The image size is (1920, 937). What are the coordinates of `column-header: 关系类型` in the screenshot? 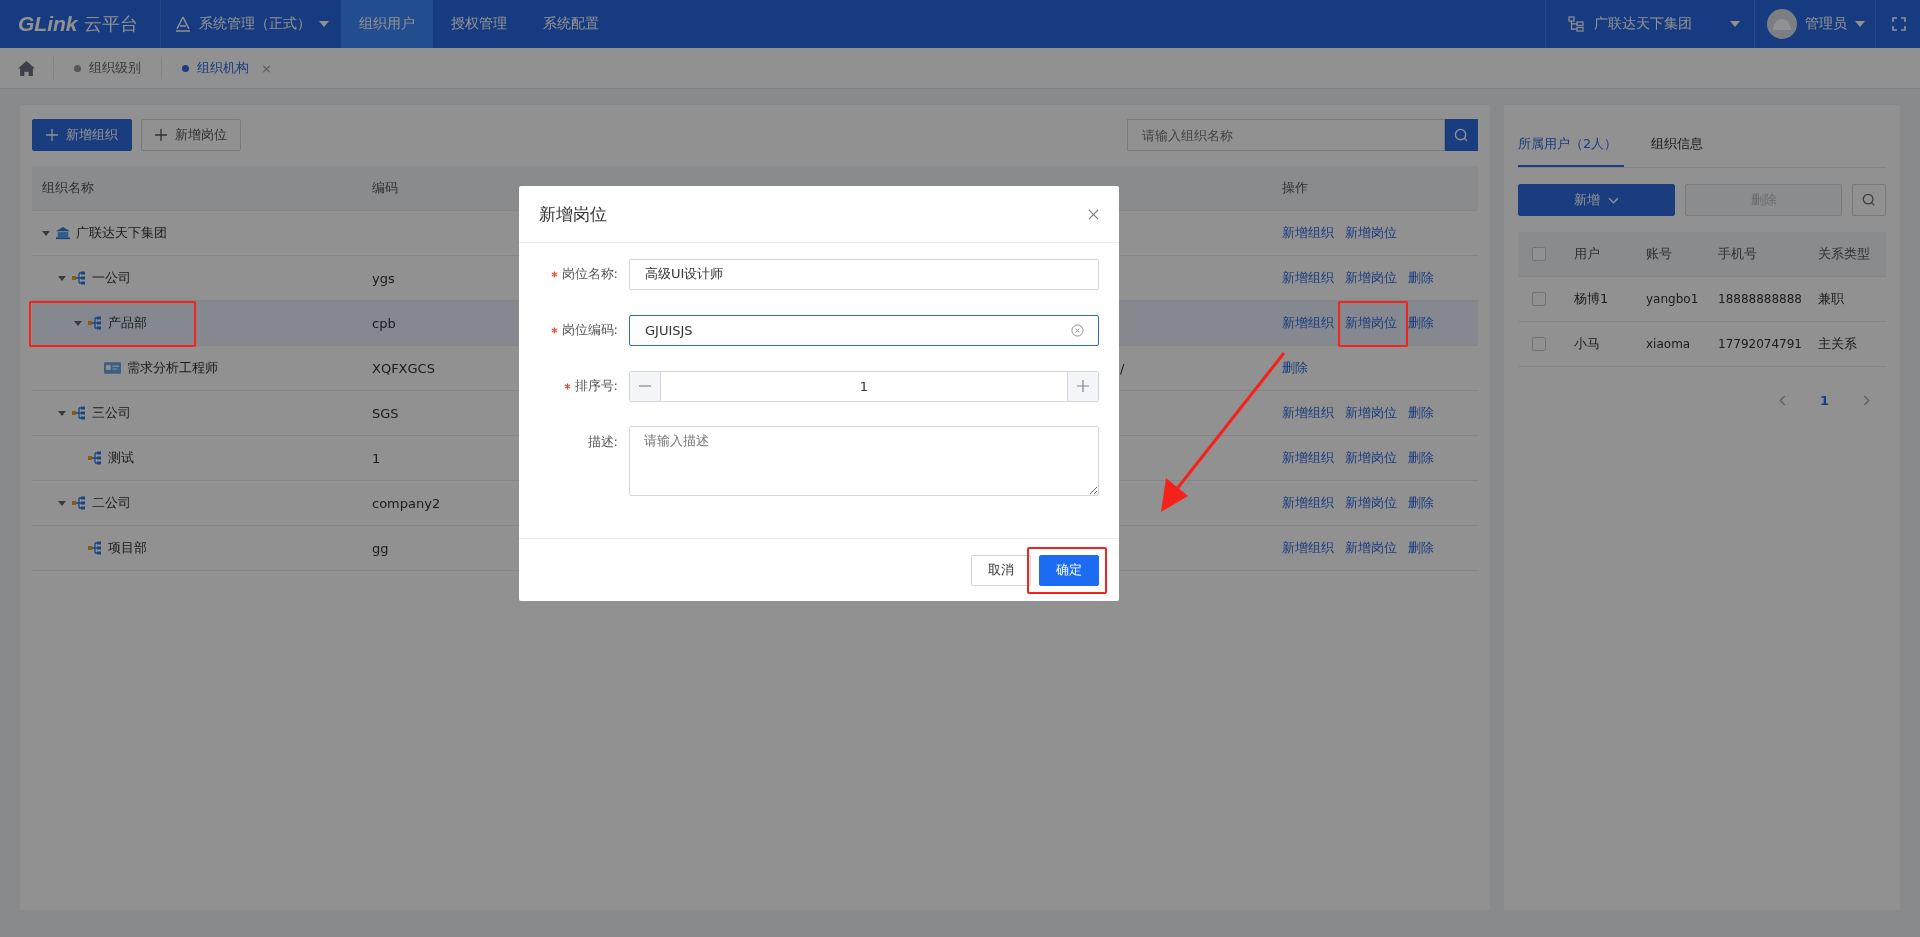 It's located at (1844, 254).